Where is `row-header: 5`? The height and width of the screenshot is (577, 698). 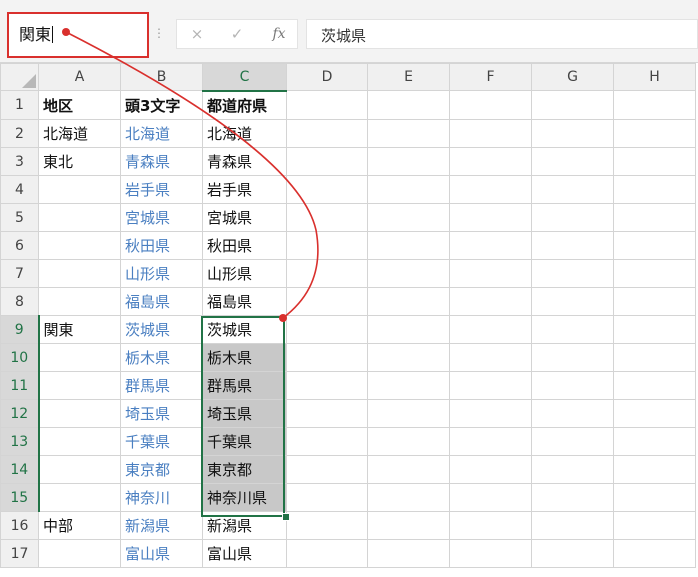 row-header: 5 is located at coordinates (19, 217).